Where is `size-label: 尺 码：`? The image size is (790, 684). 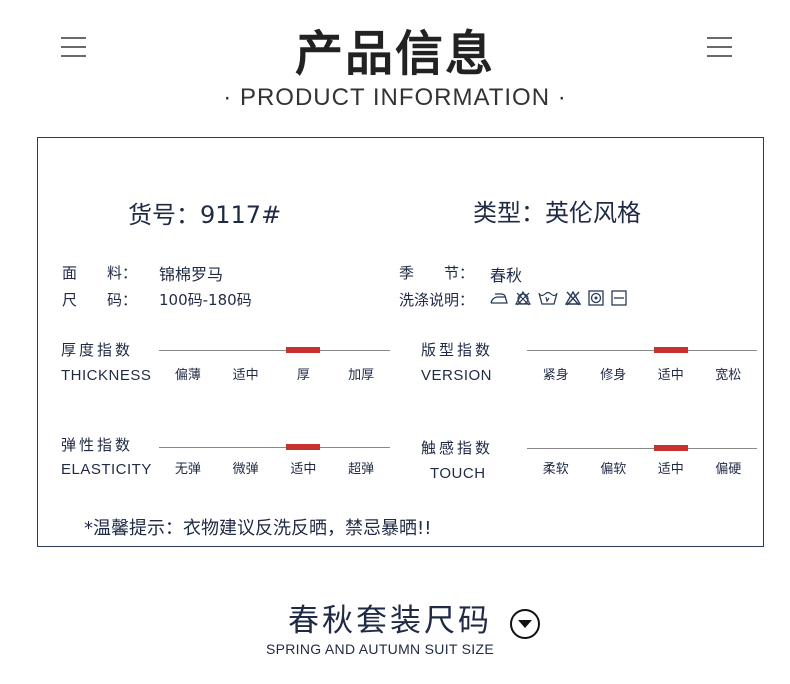 size-label: 尺 码： is located at coordinates (100, 300).